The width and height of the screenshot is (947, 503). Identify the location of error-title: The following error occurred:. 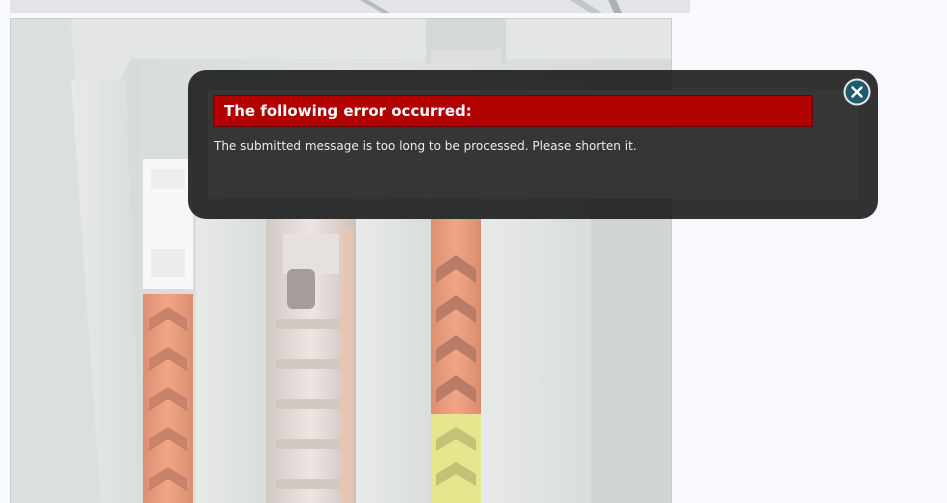
(513, 111).